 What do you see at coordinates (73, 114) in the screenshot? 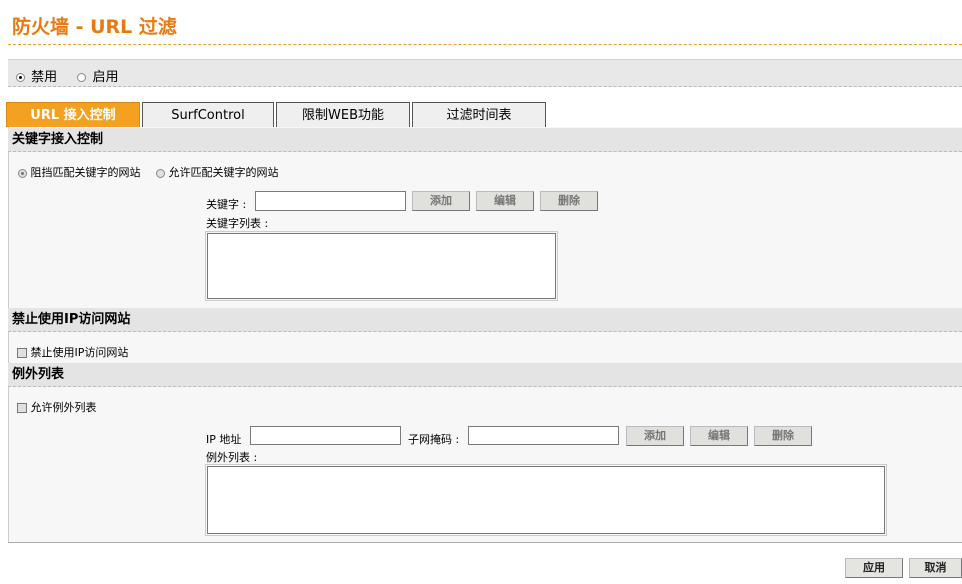
I see `tab-url-access-control: URL 接入控制` at bounding box center [73, 114].